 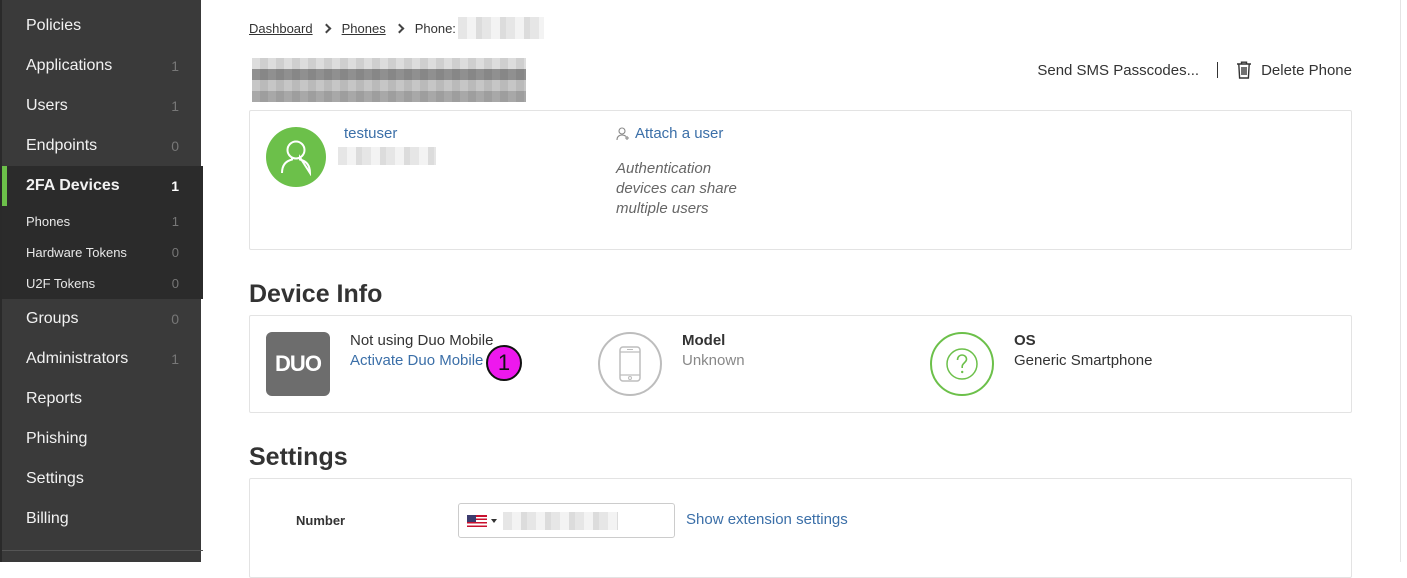 I want to click on breadcrumb-phones-link: Phones, so click(x=364, y=28).